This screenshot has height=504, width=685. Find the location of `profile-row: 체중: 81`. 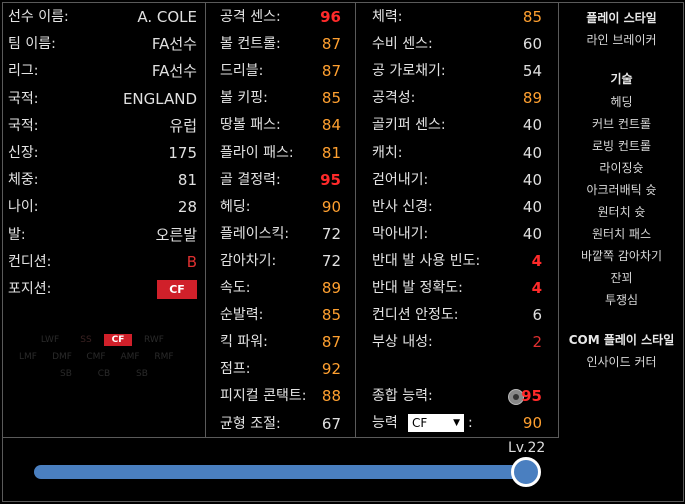

profile-row: 체중: 81 is located at coordinates (103, 180).